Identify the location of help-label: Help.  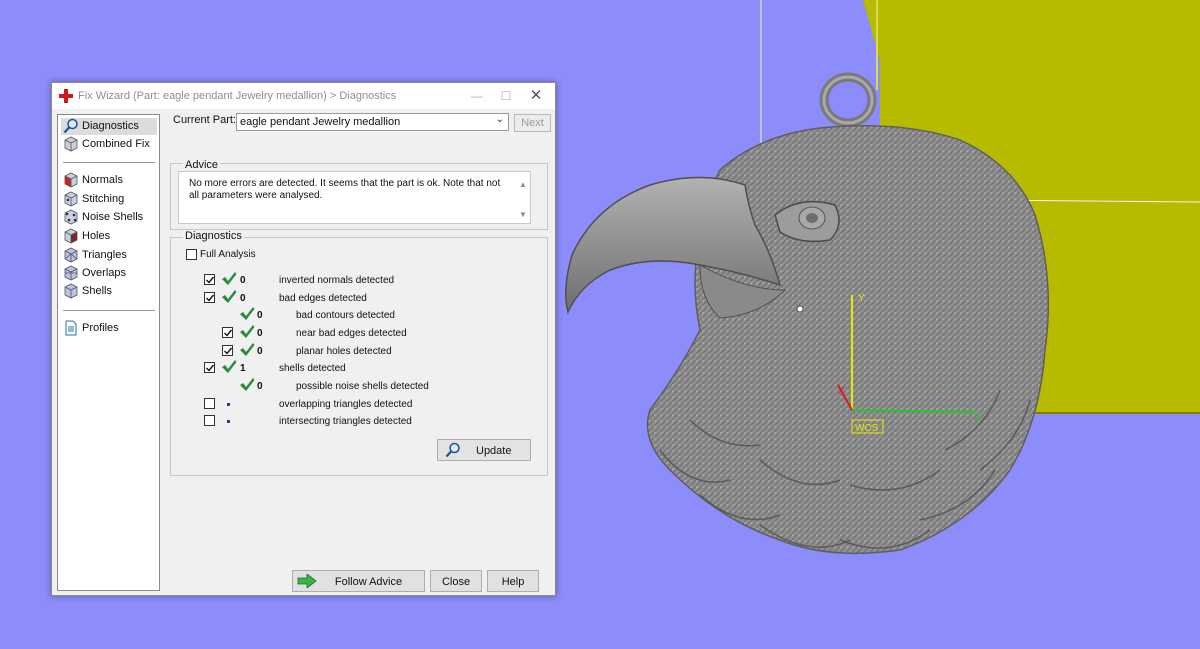
(513, 582).